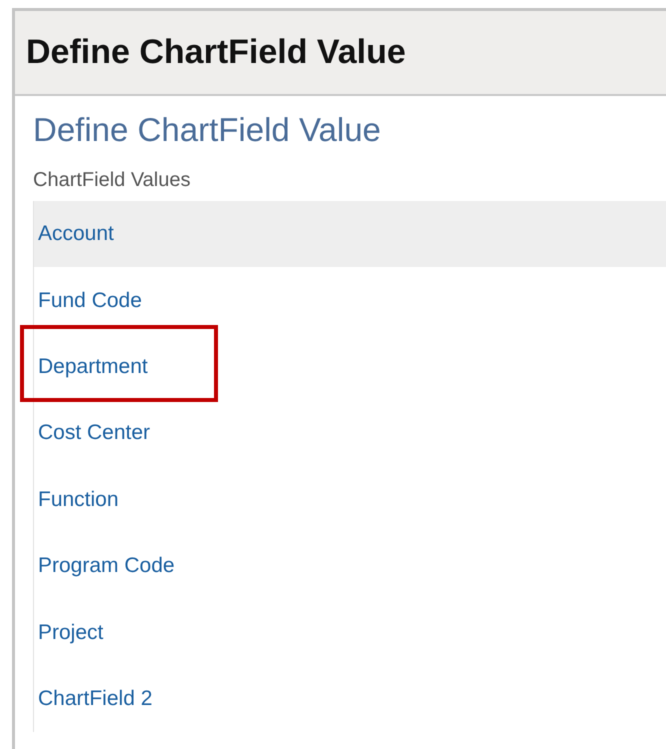  Describe the element at coordinates (350, 566) in the screenshot. I see `list-item: Program Code` at that location.